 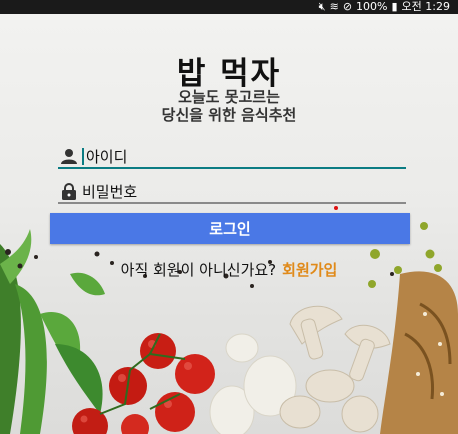 I want to click on signup-prompt: 아직 회원이 아니신가요?, so click(x=198, y=270).